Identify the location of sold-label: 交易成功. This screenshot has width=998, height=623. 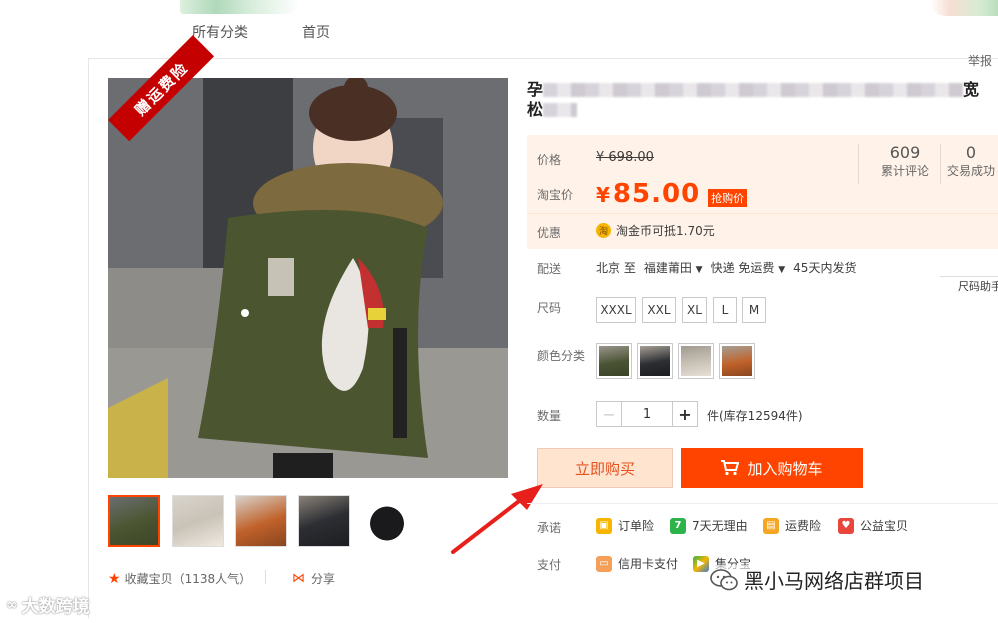
(970, 171).